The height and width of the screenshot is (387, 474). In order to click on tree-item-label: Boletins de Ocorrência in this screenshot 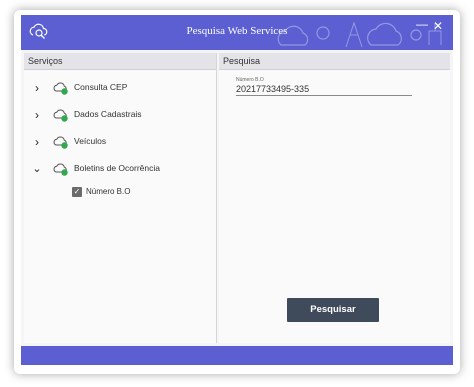, I will do `click(117, 168)`.